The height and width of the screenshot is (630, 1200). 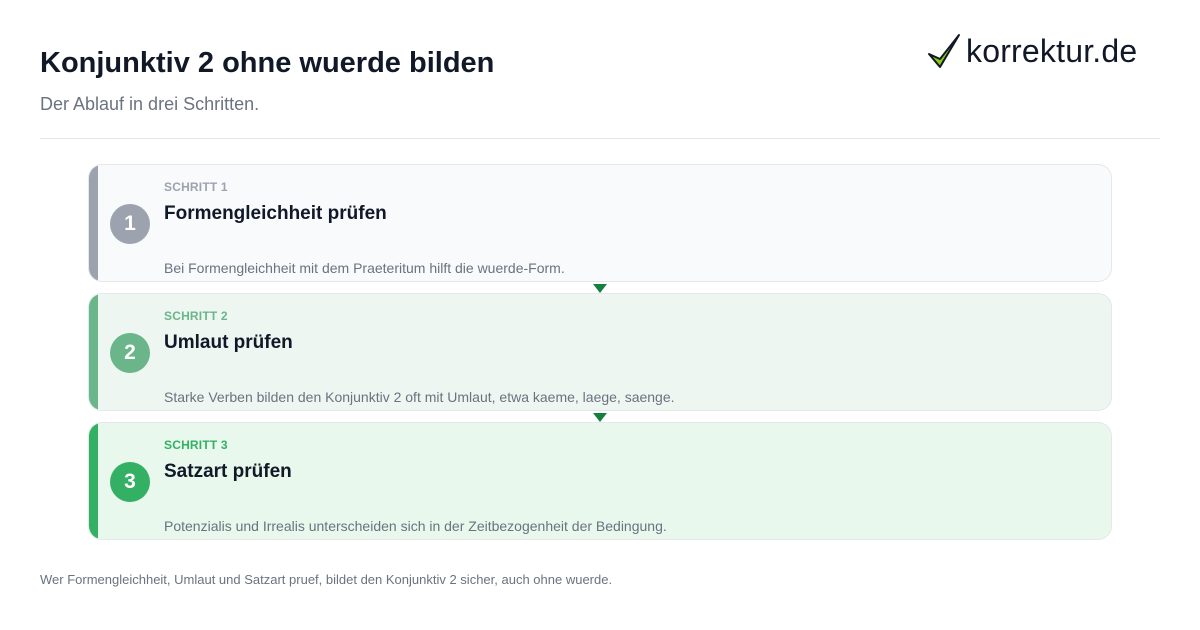 I want to click on brand-logo: korrektur.de, so click(x=1031, y=51).